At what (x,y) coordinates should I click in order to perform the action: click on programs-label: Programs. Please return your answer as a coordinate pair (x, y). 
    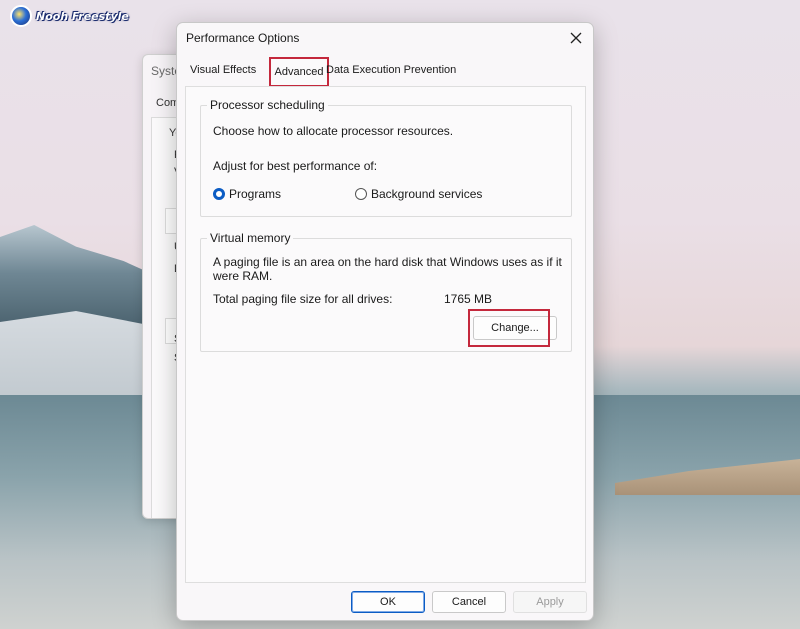
    Looking at the image, I should click on (255, 194).